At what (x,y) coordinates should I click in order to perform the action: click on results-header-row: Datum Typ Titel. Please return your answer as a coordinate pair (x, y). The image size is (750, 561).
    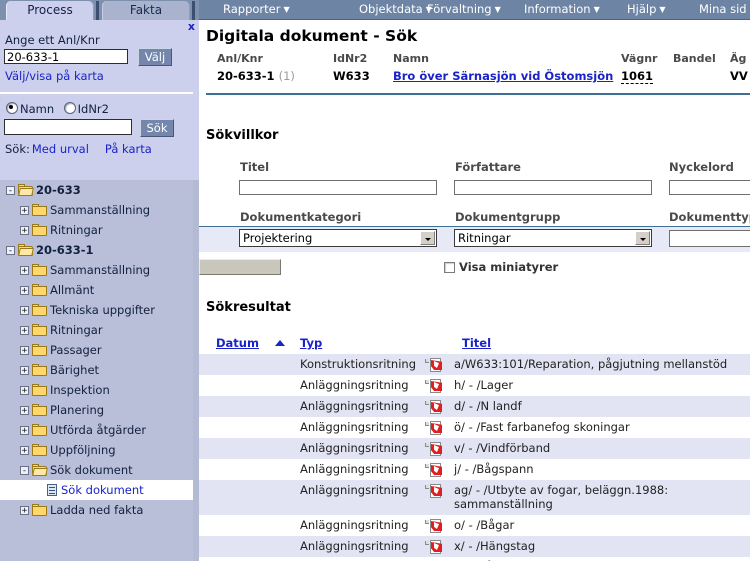
    Looking at the image, I should click on (474, 344).